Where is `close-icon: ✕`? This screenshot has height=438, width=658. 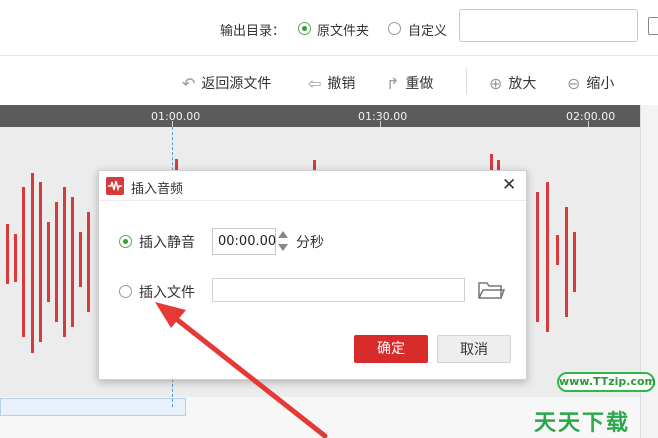 close-icon: ✕ is located at coordinates (509, 185).